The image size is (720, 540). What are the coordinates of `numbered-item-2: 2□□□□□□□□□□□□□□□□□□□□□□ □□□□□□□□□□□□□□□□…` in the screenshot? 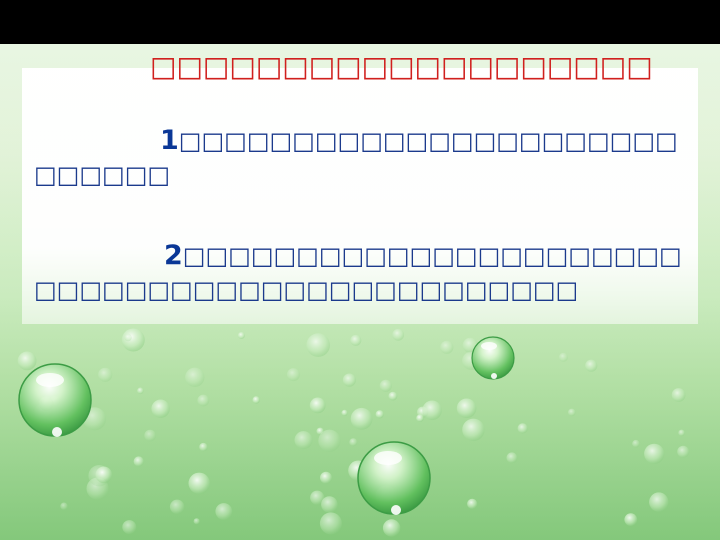 It's located at (358, 273).